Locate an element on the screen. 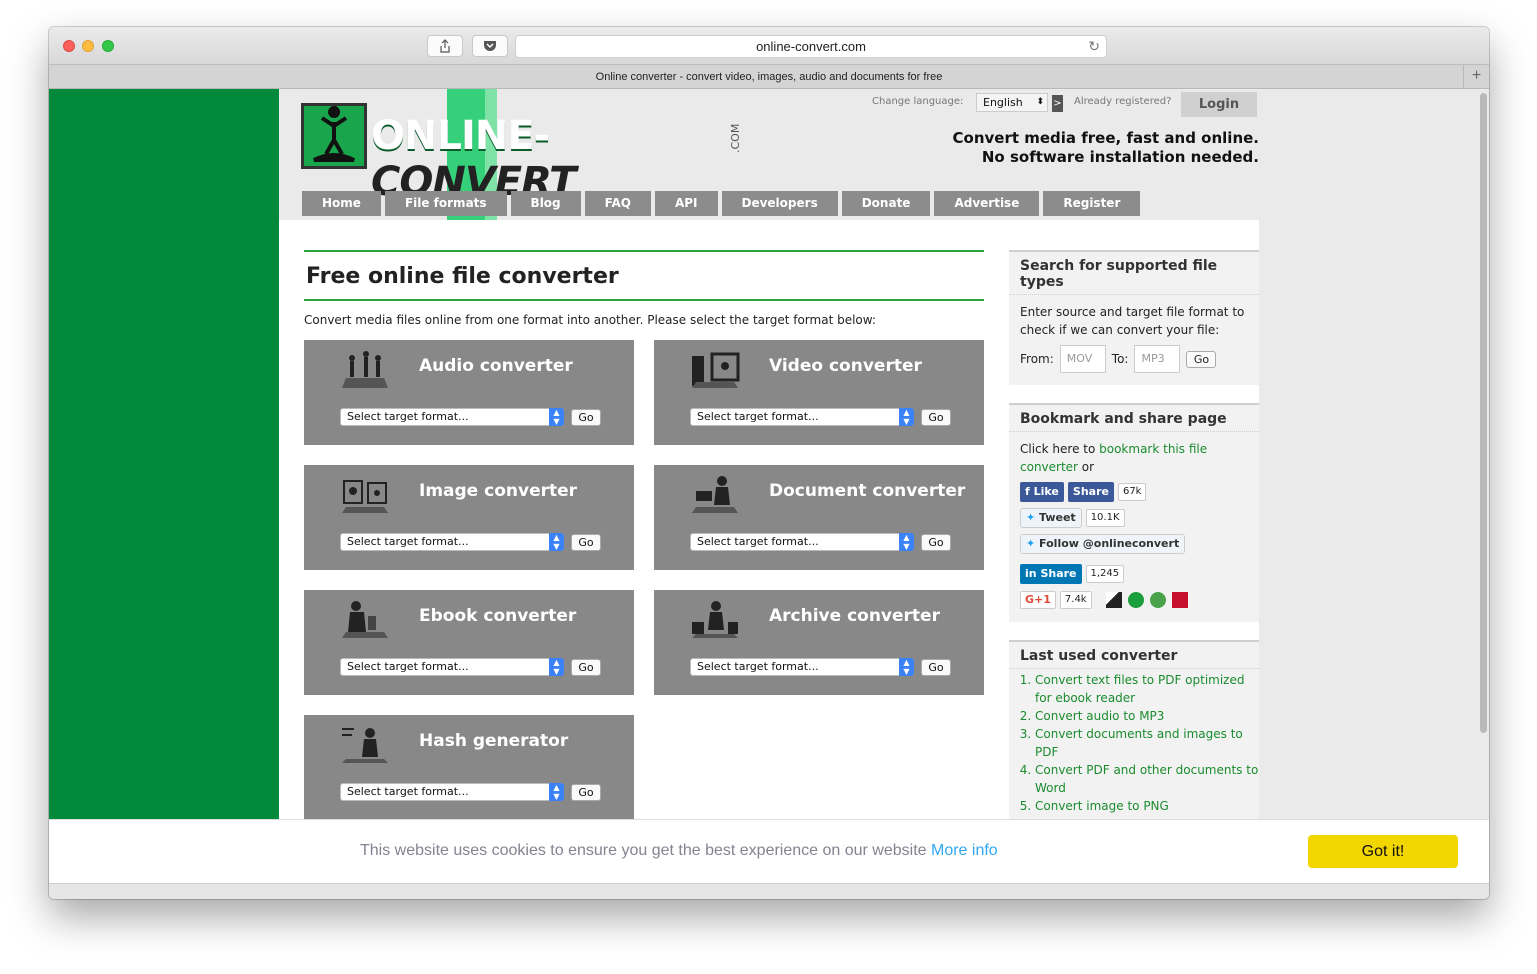  language-value: English is located at coordinates (1003, 102).